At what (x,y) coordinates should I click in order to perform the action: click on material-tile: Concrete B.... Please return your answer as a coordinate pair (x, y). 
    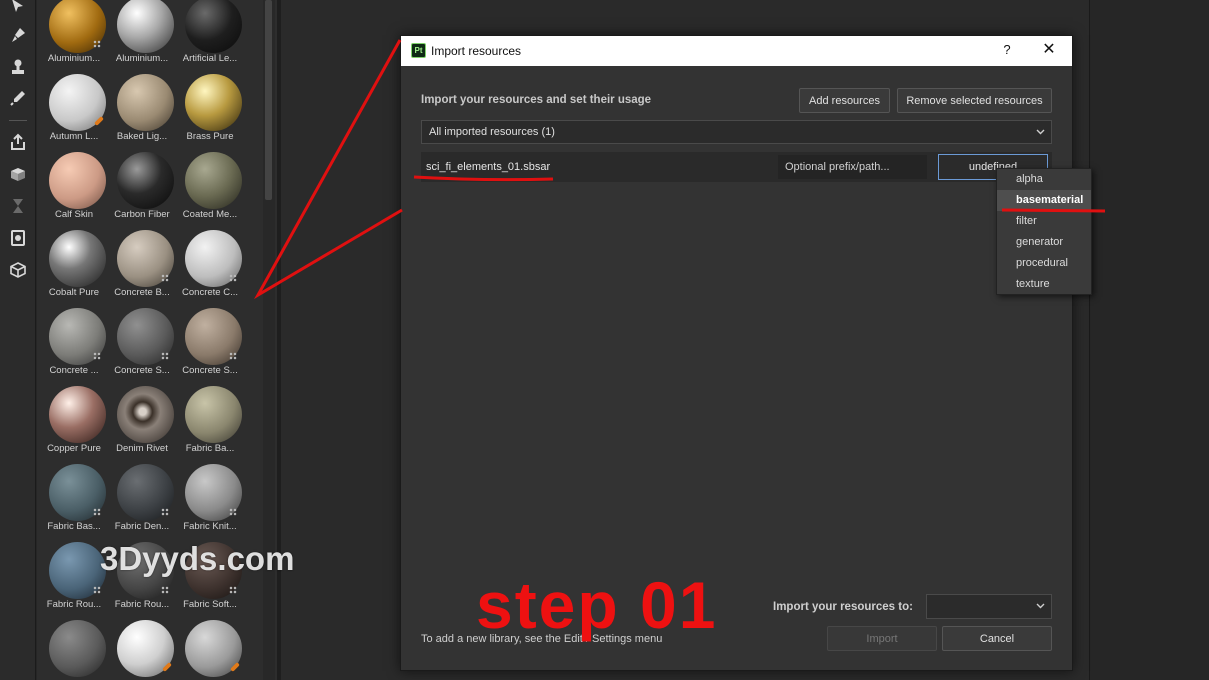
    Looking at the image, I should click on (142, 269).